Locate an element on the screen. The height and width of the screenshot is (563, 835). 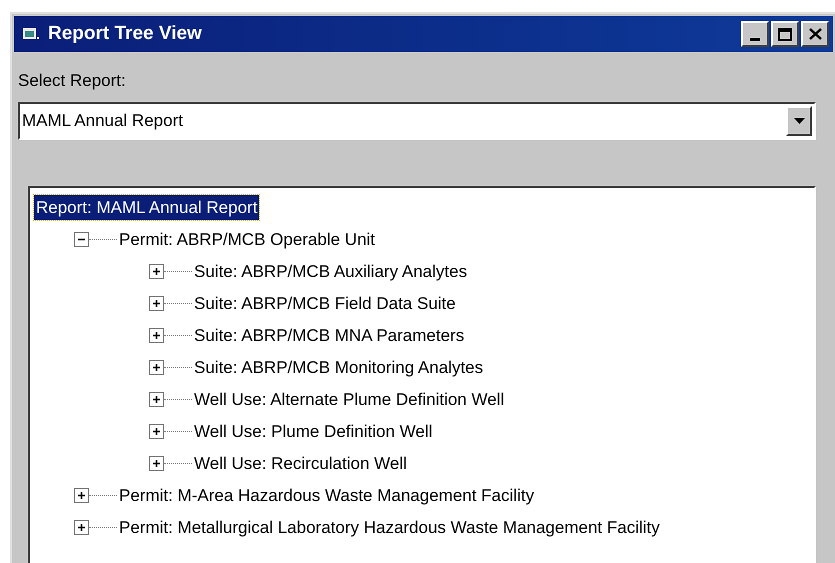
minimize-icon is located at coordinates (755, 39).